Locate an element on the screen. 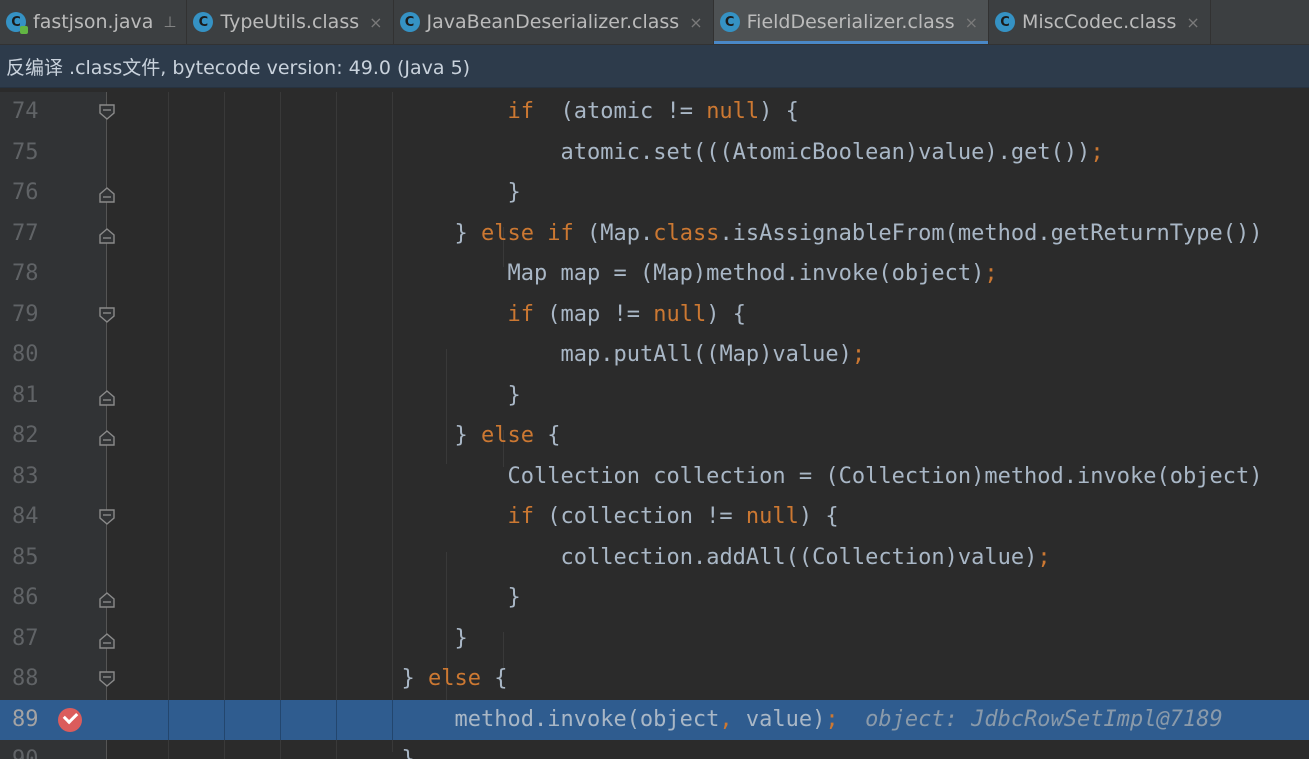 Image resolution: width=1309 pixels, height=759 pixels. breakpoint-icon is located at coordinates (70, 719).